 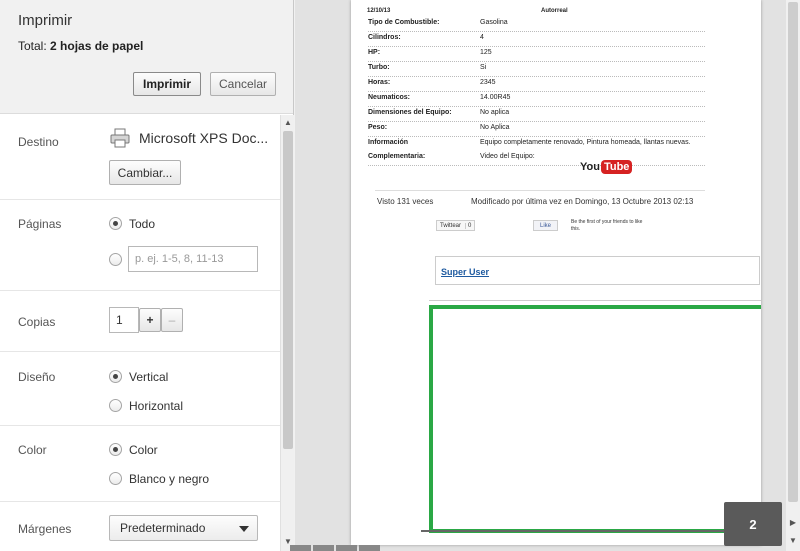 I want to click on settings-scrollbar: ▲ ▼, so click(x=287, y=333).